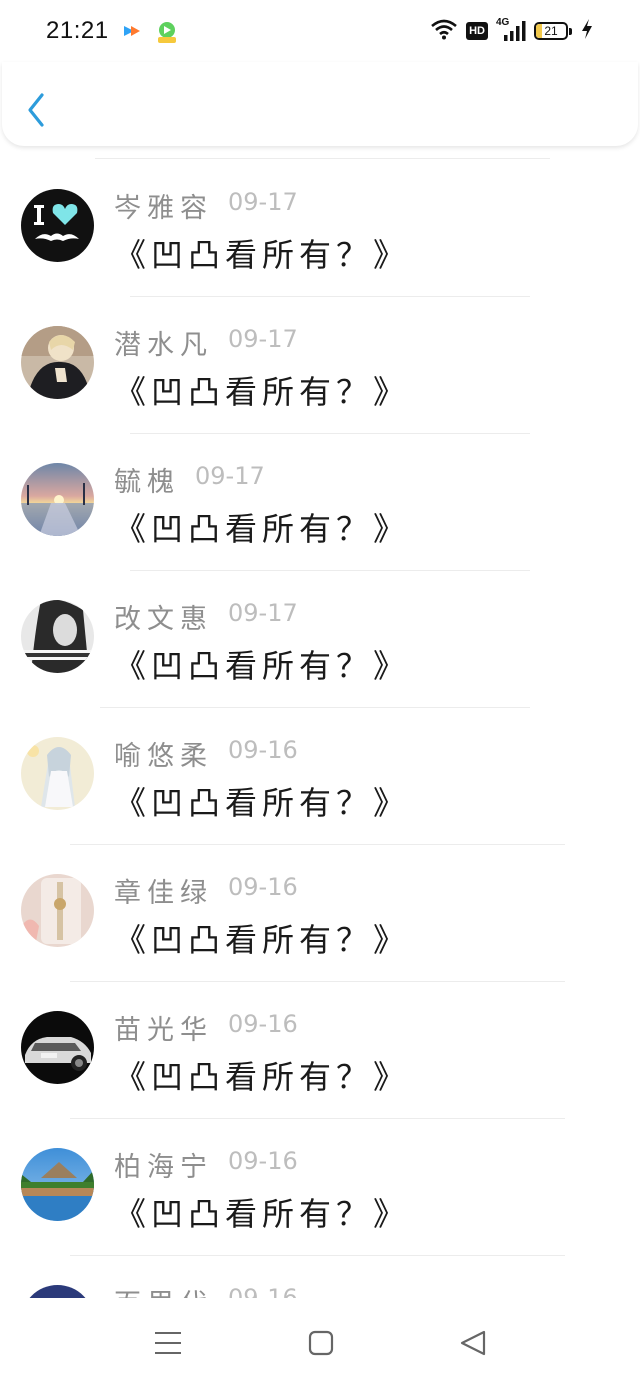 This screenshot has height=1387, width=640. Describe the element at coordinates (147, 479) in the screenshot. I see `commenter-name: 毓槐` at that location.